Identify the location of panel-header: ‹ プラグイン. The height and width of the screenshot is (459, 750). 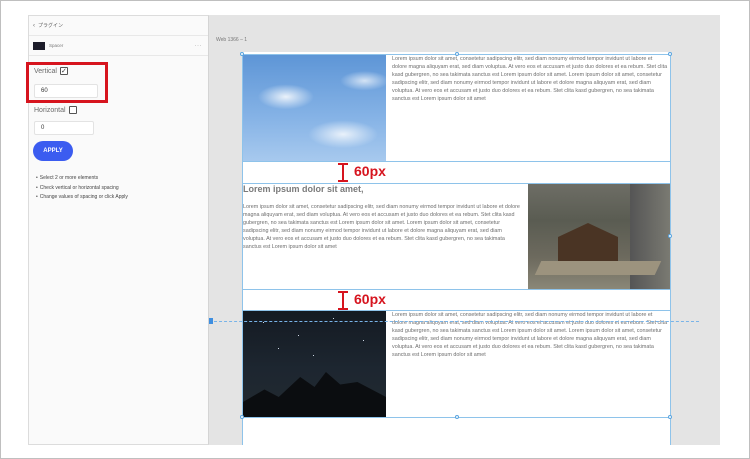
(118, 26).